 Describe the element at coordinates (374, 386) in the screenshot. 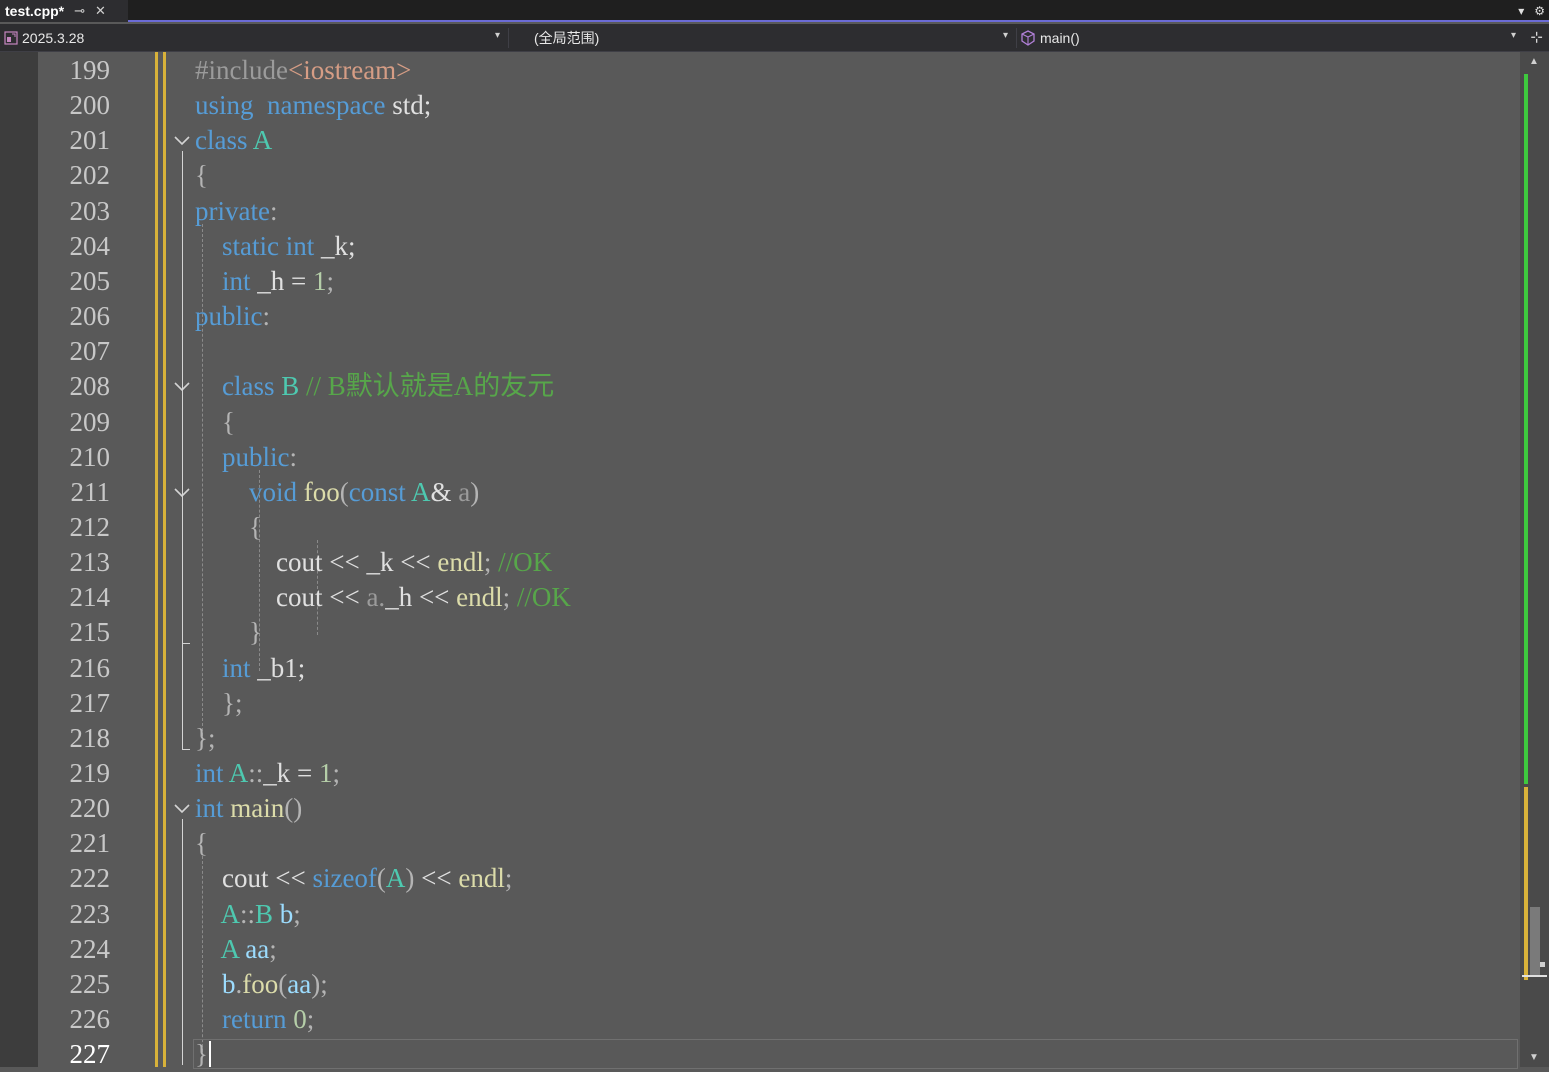

I see `code-line: class B // B默认就是A的友元` at that location.